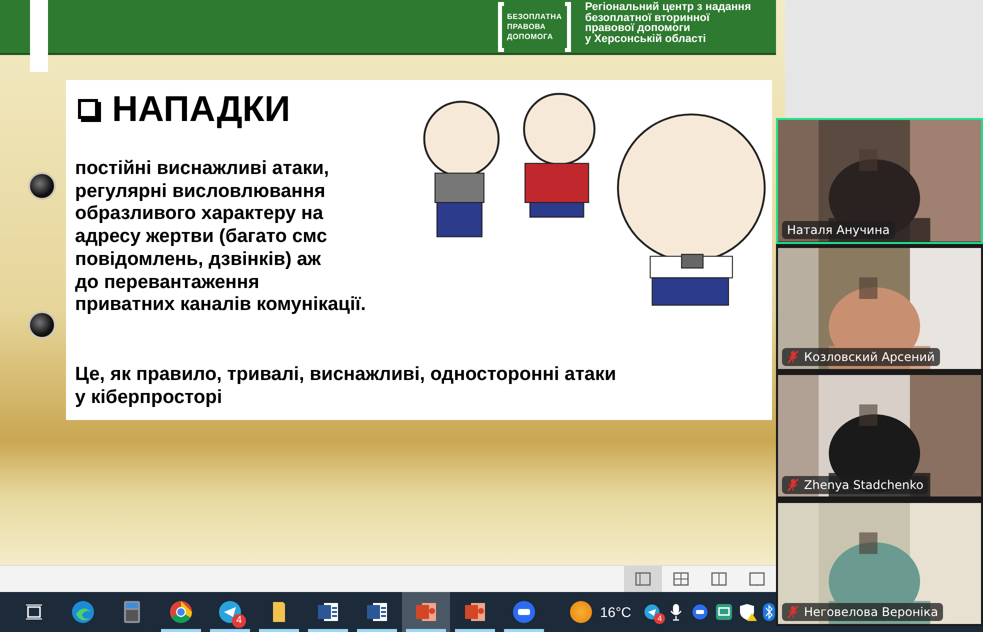 Image resolution: width=983 pixels, height=632 pixels. What do you see at coordinates (616, 612) in the screenshot?
I see `temperature-text: 16°C` at bounding box center [616, 612].